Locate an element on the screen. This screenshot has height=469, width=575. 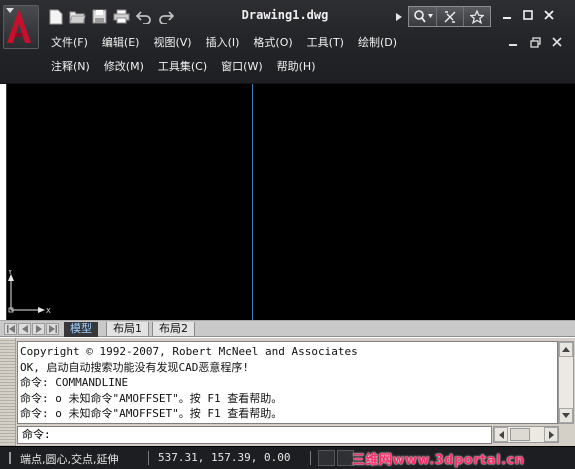
redo-button is located at coordinates (165, 16).